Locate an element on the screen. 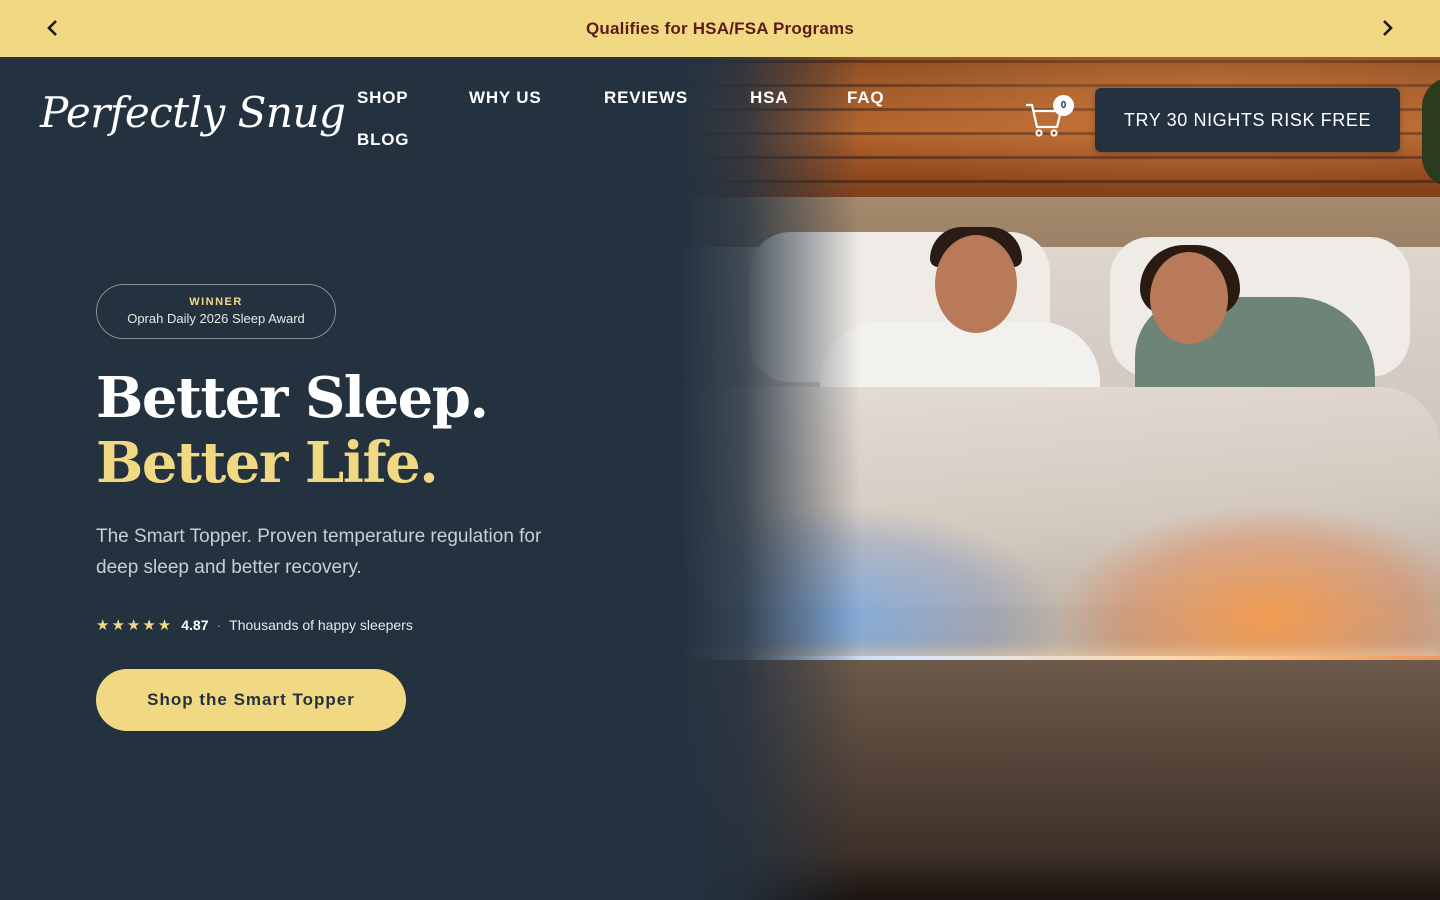 This screenshot has height=900, width=1440. announcement-text: Qualifies for HSA/FSA Programs is located at coordinates (720, 29).